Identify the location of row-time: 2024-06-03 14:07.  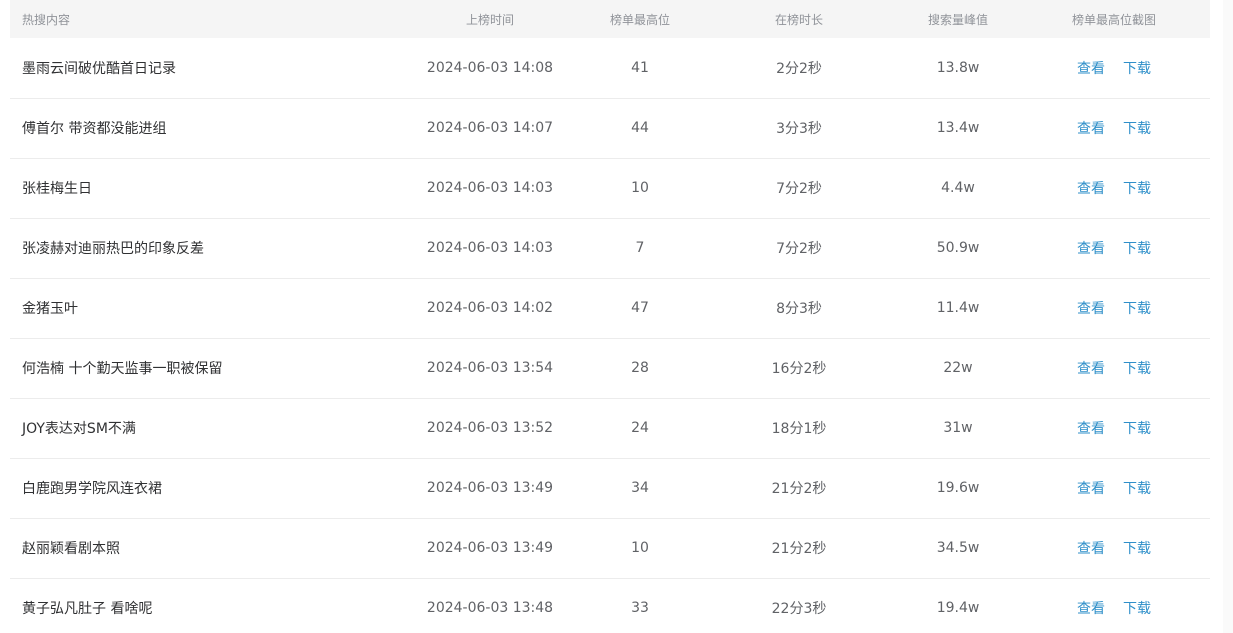
(490, 128).